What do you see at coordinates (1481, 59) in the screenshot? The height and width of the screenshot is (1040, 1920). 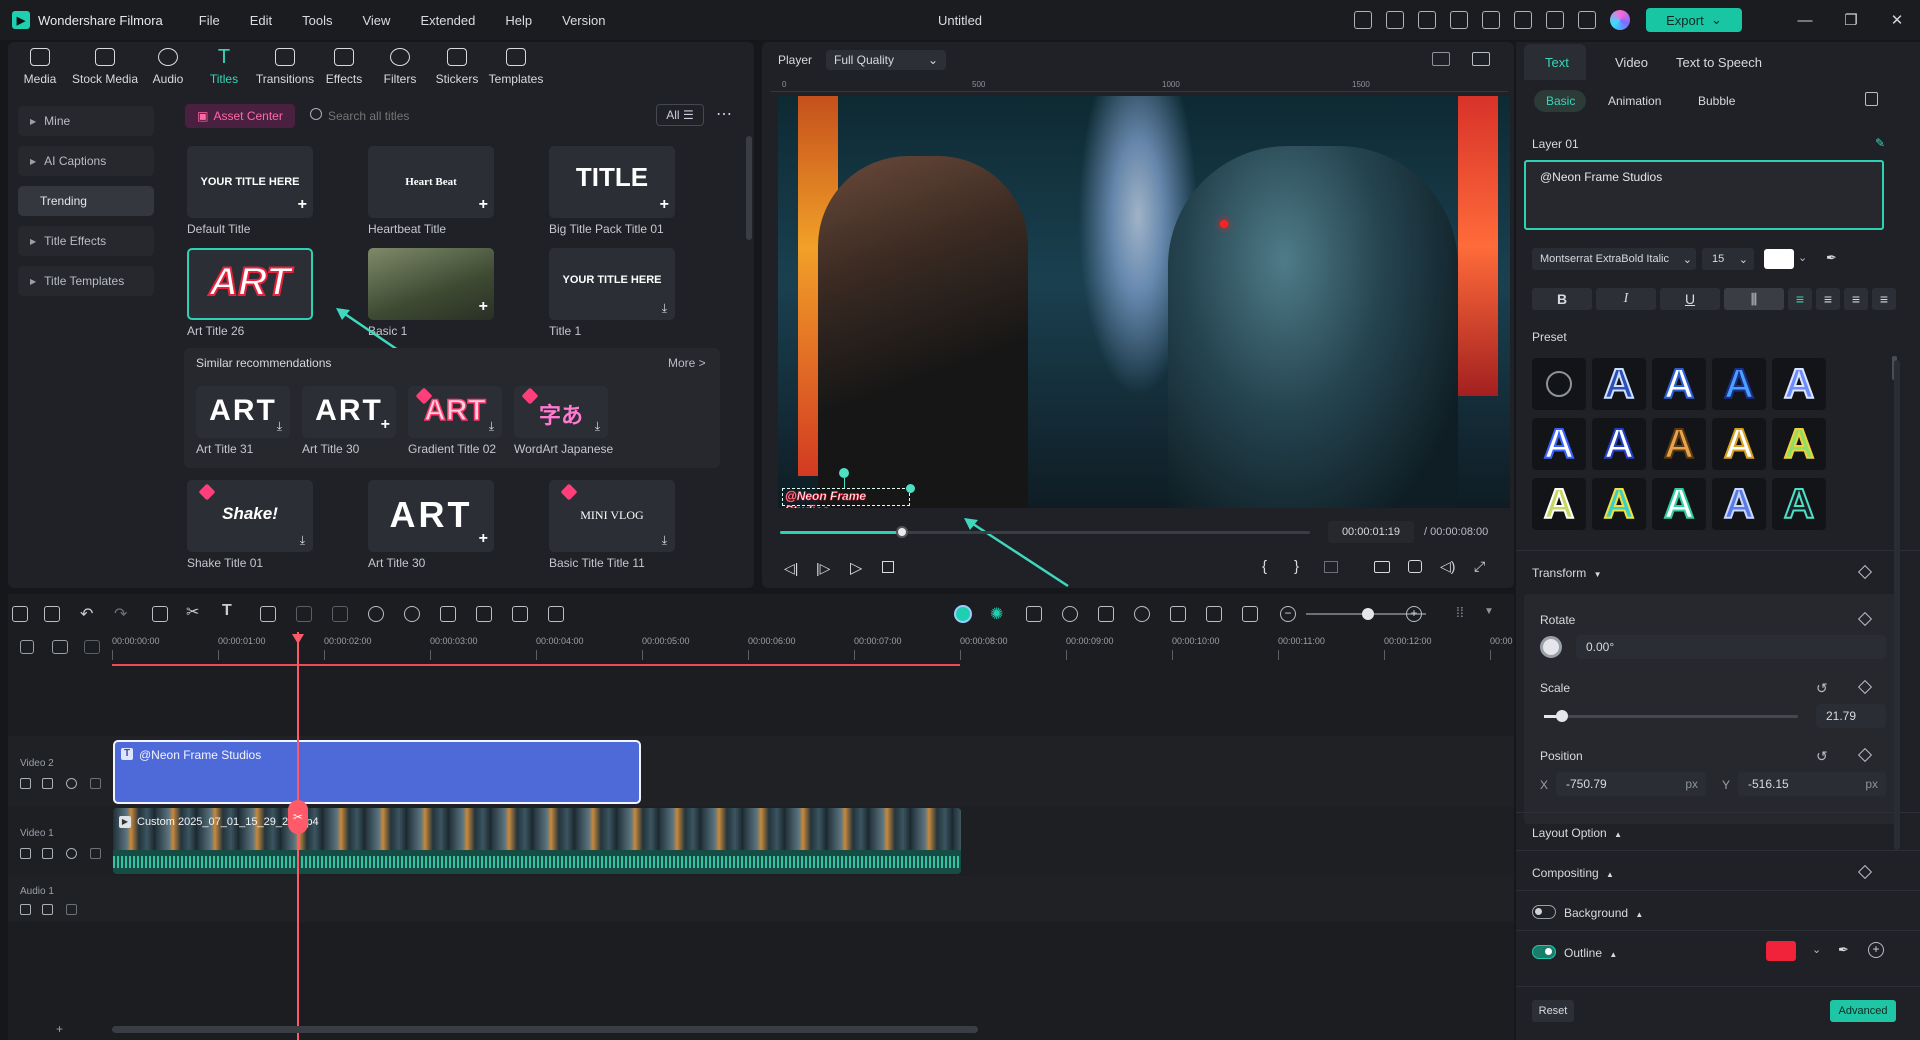 I see `snapshot-icon` at bounding box center [1481, 59].